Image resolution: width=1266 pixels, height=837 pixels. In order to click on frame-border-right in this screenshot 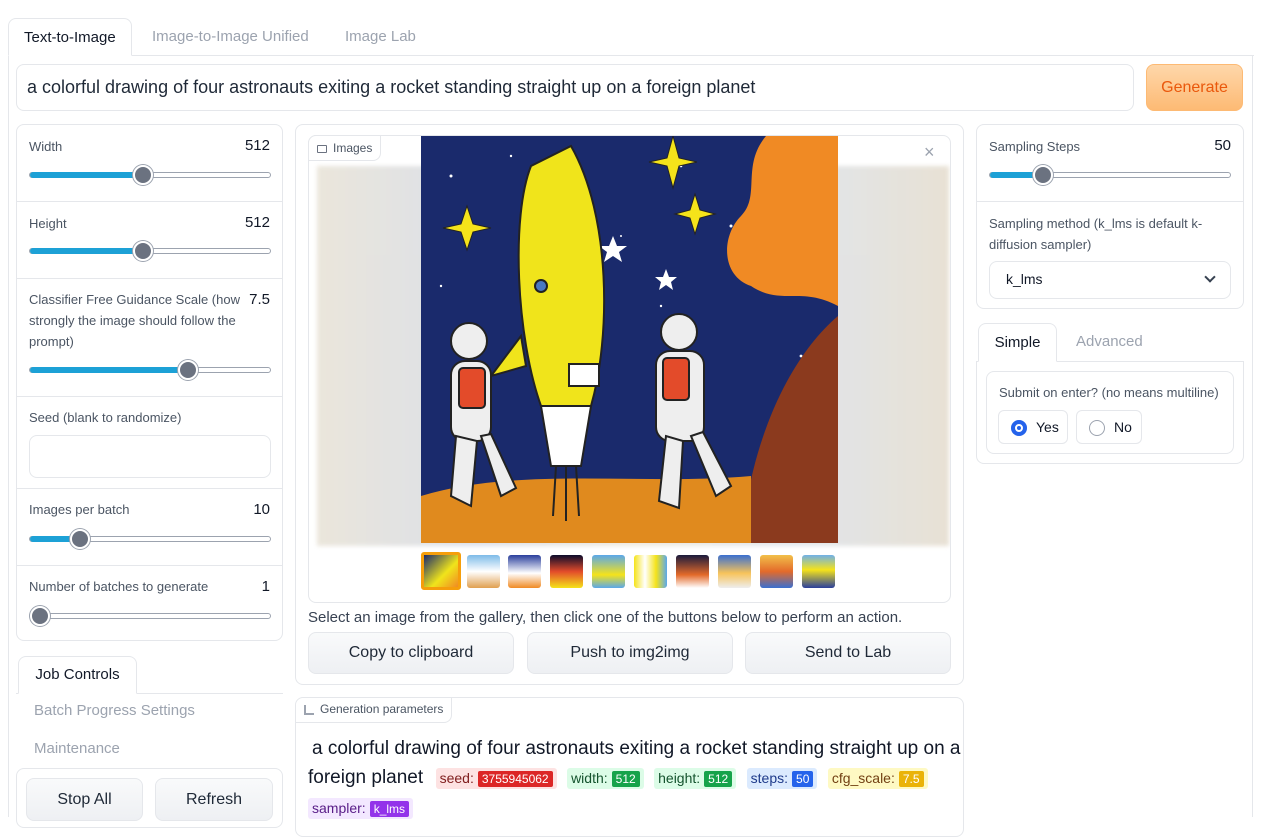, I will do `click(1252, 436)`.